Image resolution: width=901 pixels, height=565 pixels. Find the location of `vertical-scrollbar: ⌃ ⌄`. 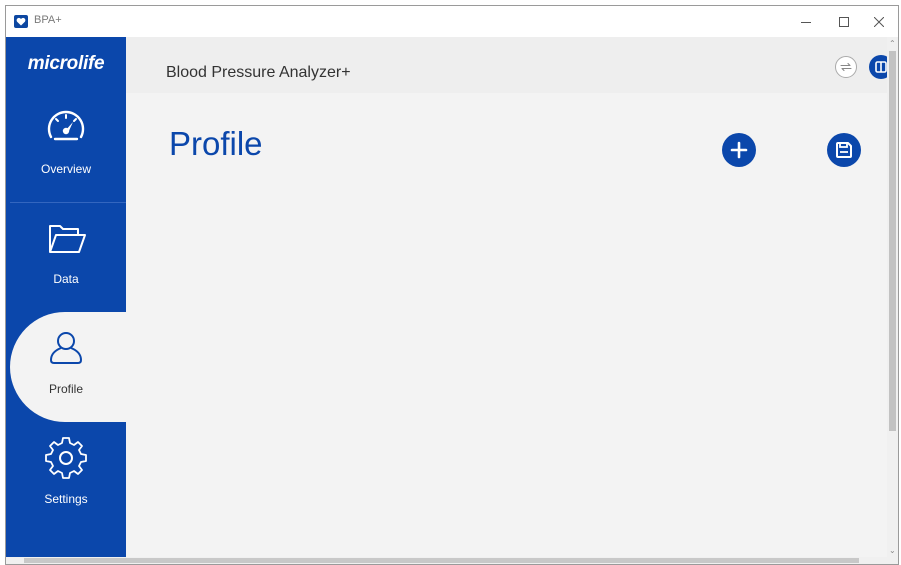

vertical-scrollbar: ⌃ ⌄ is located at coordinates (892, 297).